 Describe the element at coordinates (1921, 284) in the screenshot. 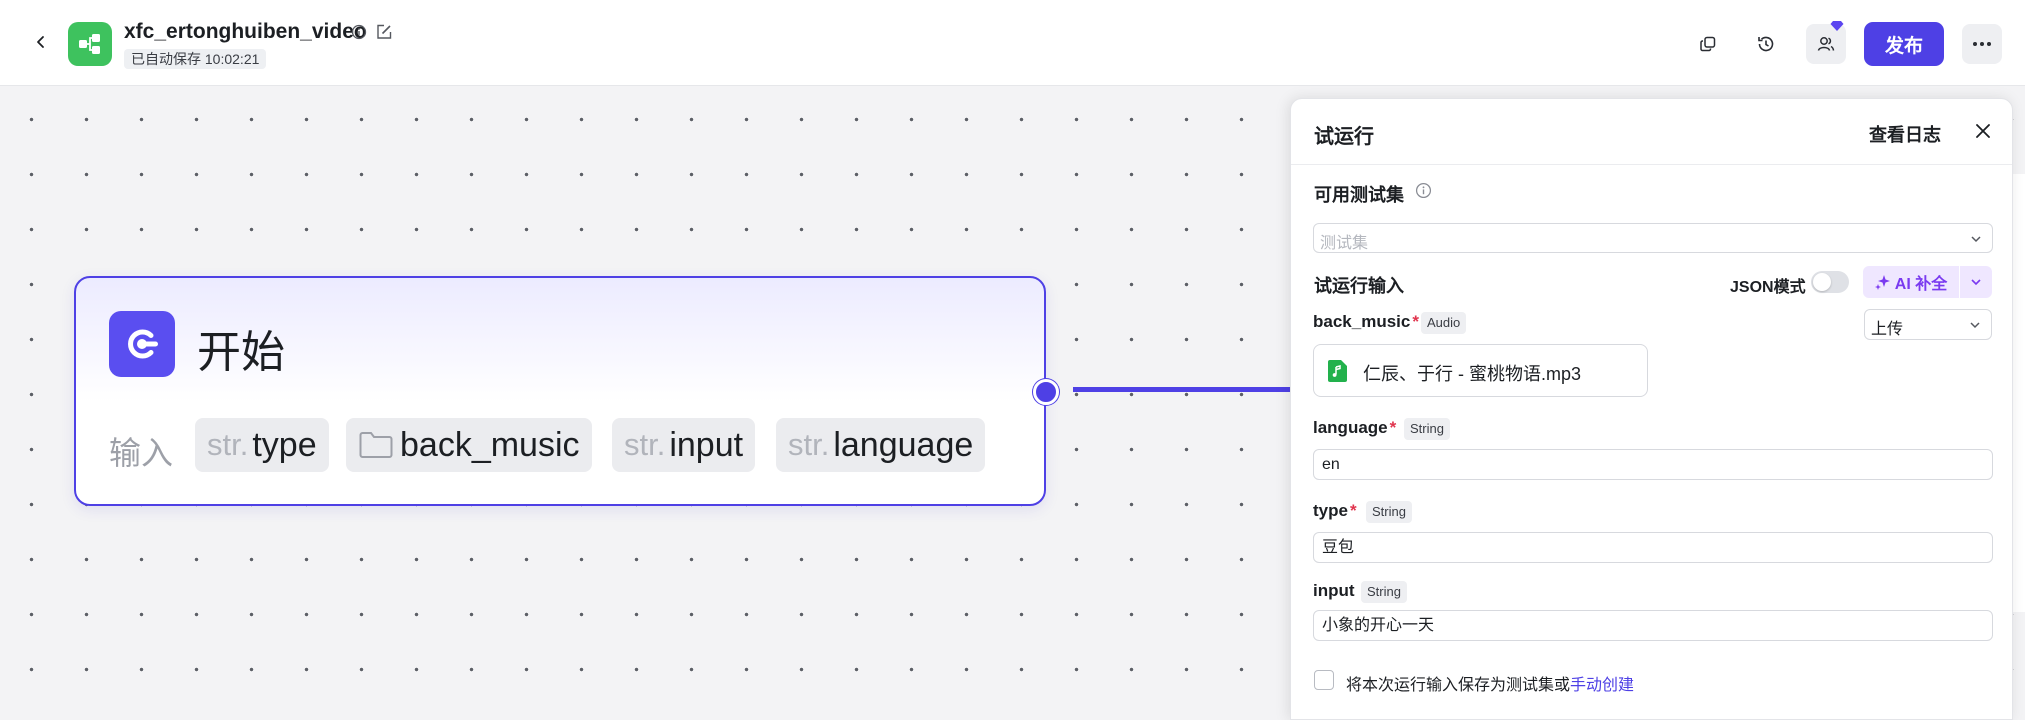

I see `ai-fill-label: AI 补全` at that location.